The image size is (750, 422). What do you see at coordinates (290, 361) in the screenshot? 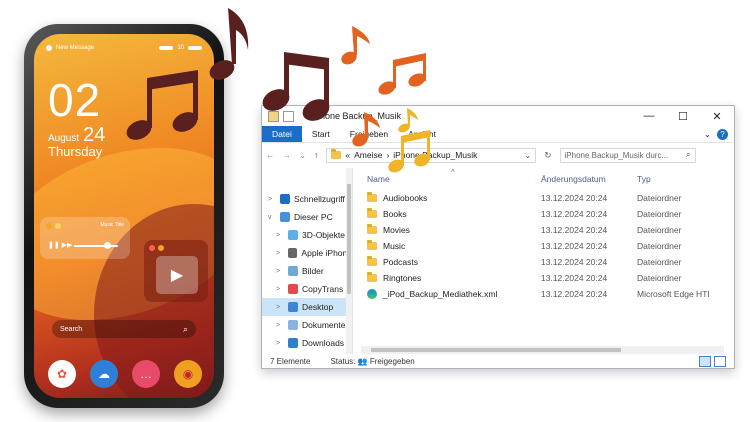
I see `item-count: 7 Elemente` at bounding box center [290, 361].